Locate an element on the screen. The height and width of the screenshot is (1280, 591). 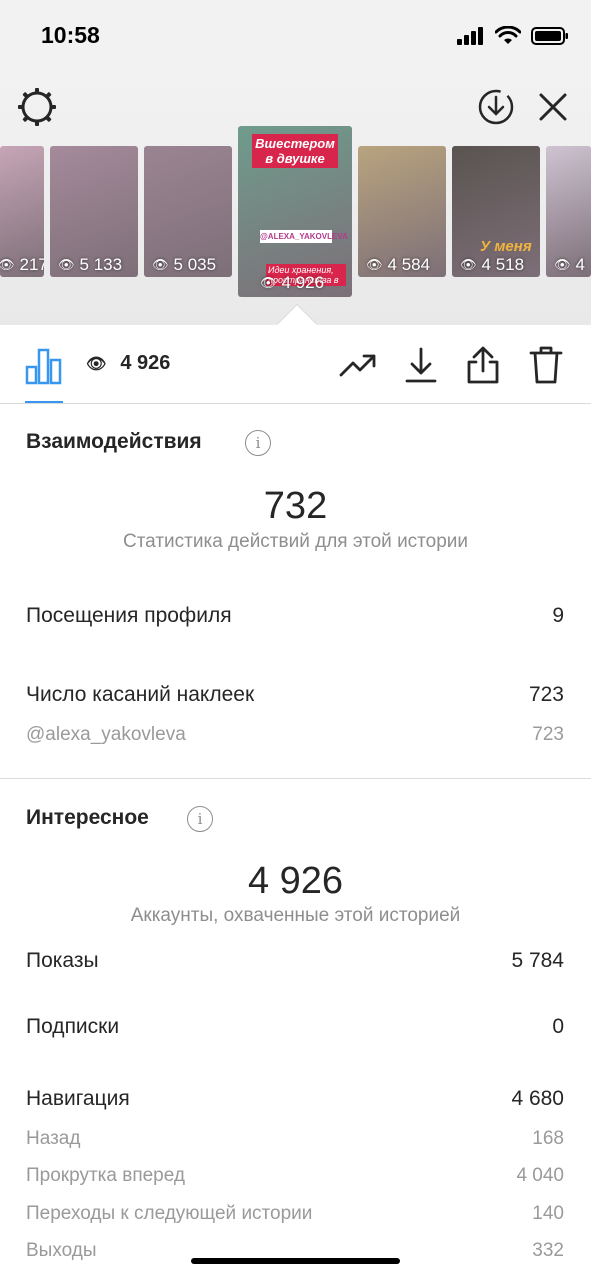
share-button is located at coordinates (483, 365).